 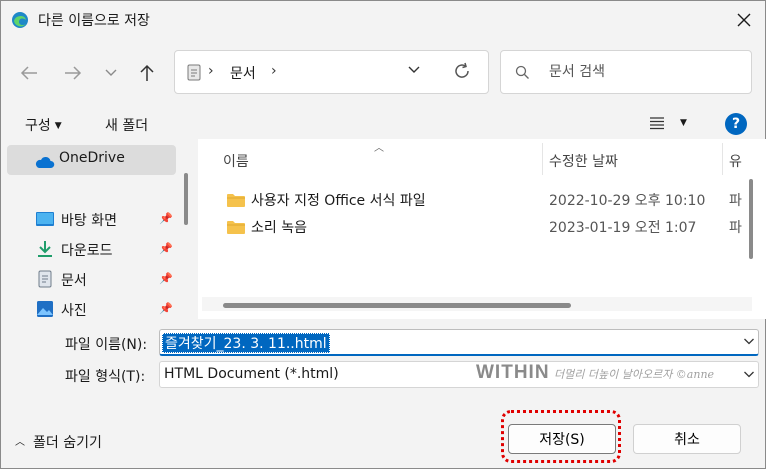 I want to click on edge-icon, so click(x=20, y=20).